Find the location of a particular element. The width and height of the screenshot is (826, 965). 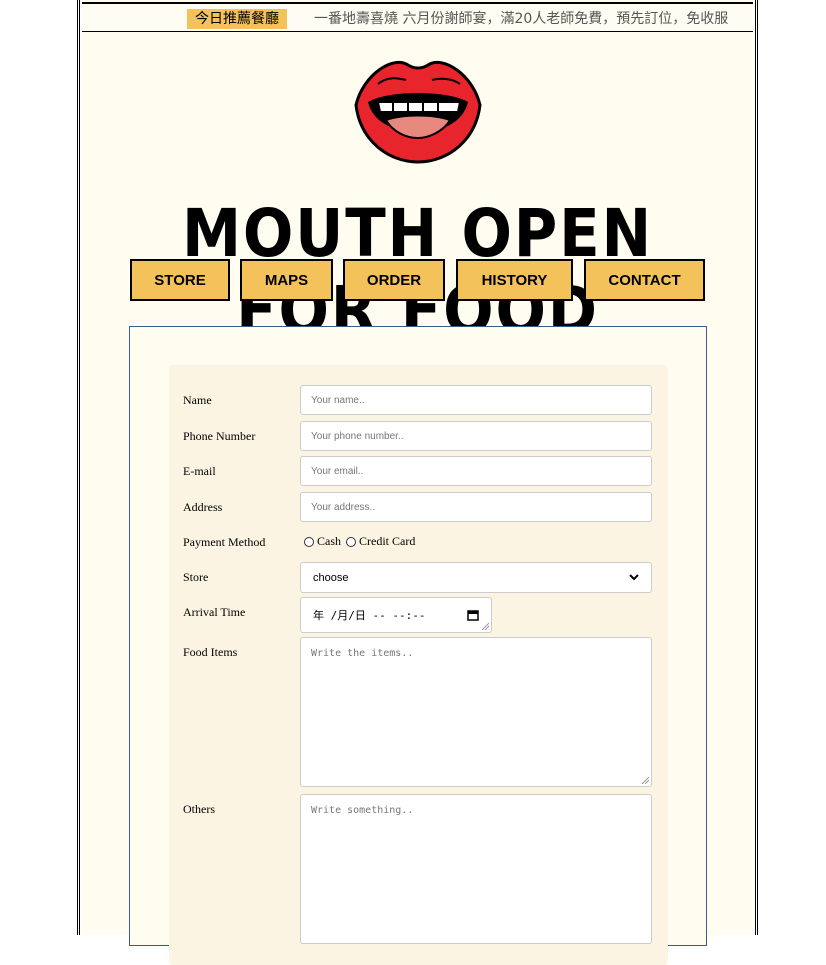

payment-label: Payment Method is located at coordinates (224, 542).